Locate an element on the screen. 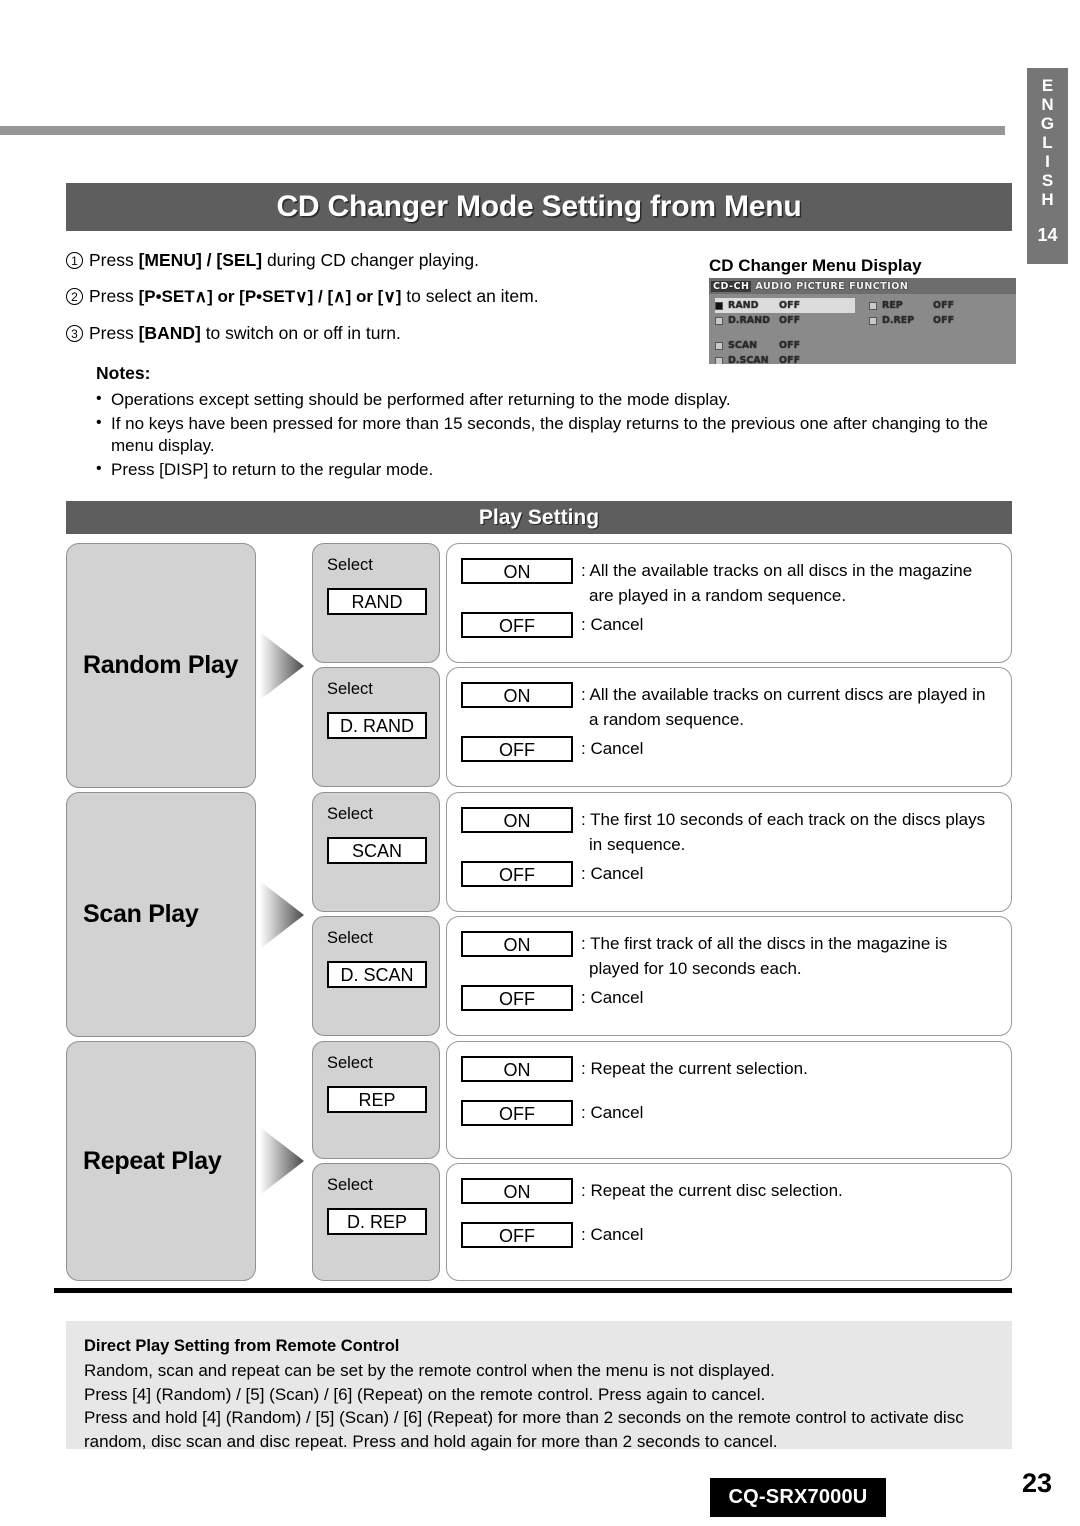  lcd-tab-cd-ch: CD-CH is located at coordinates (731, 286).